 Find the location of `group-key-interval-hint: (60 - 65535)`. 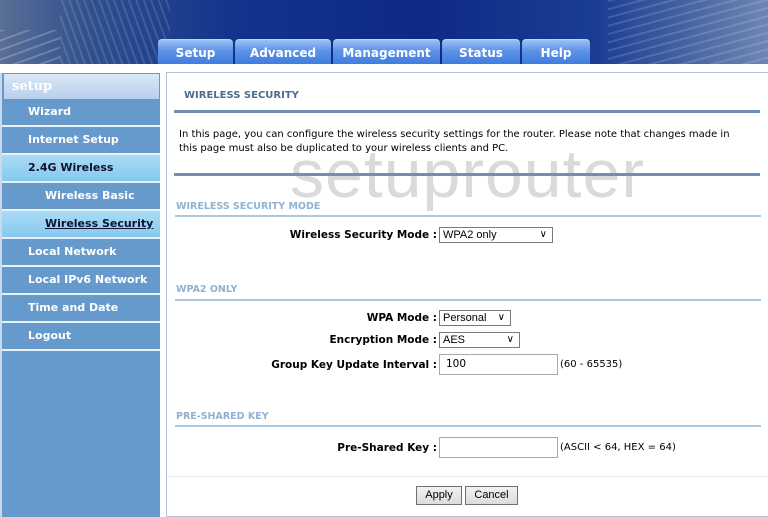

group-key-interval-hint: (60 - 65535) is located at coordinates (591, 364).